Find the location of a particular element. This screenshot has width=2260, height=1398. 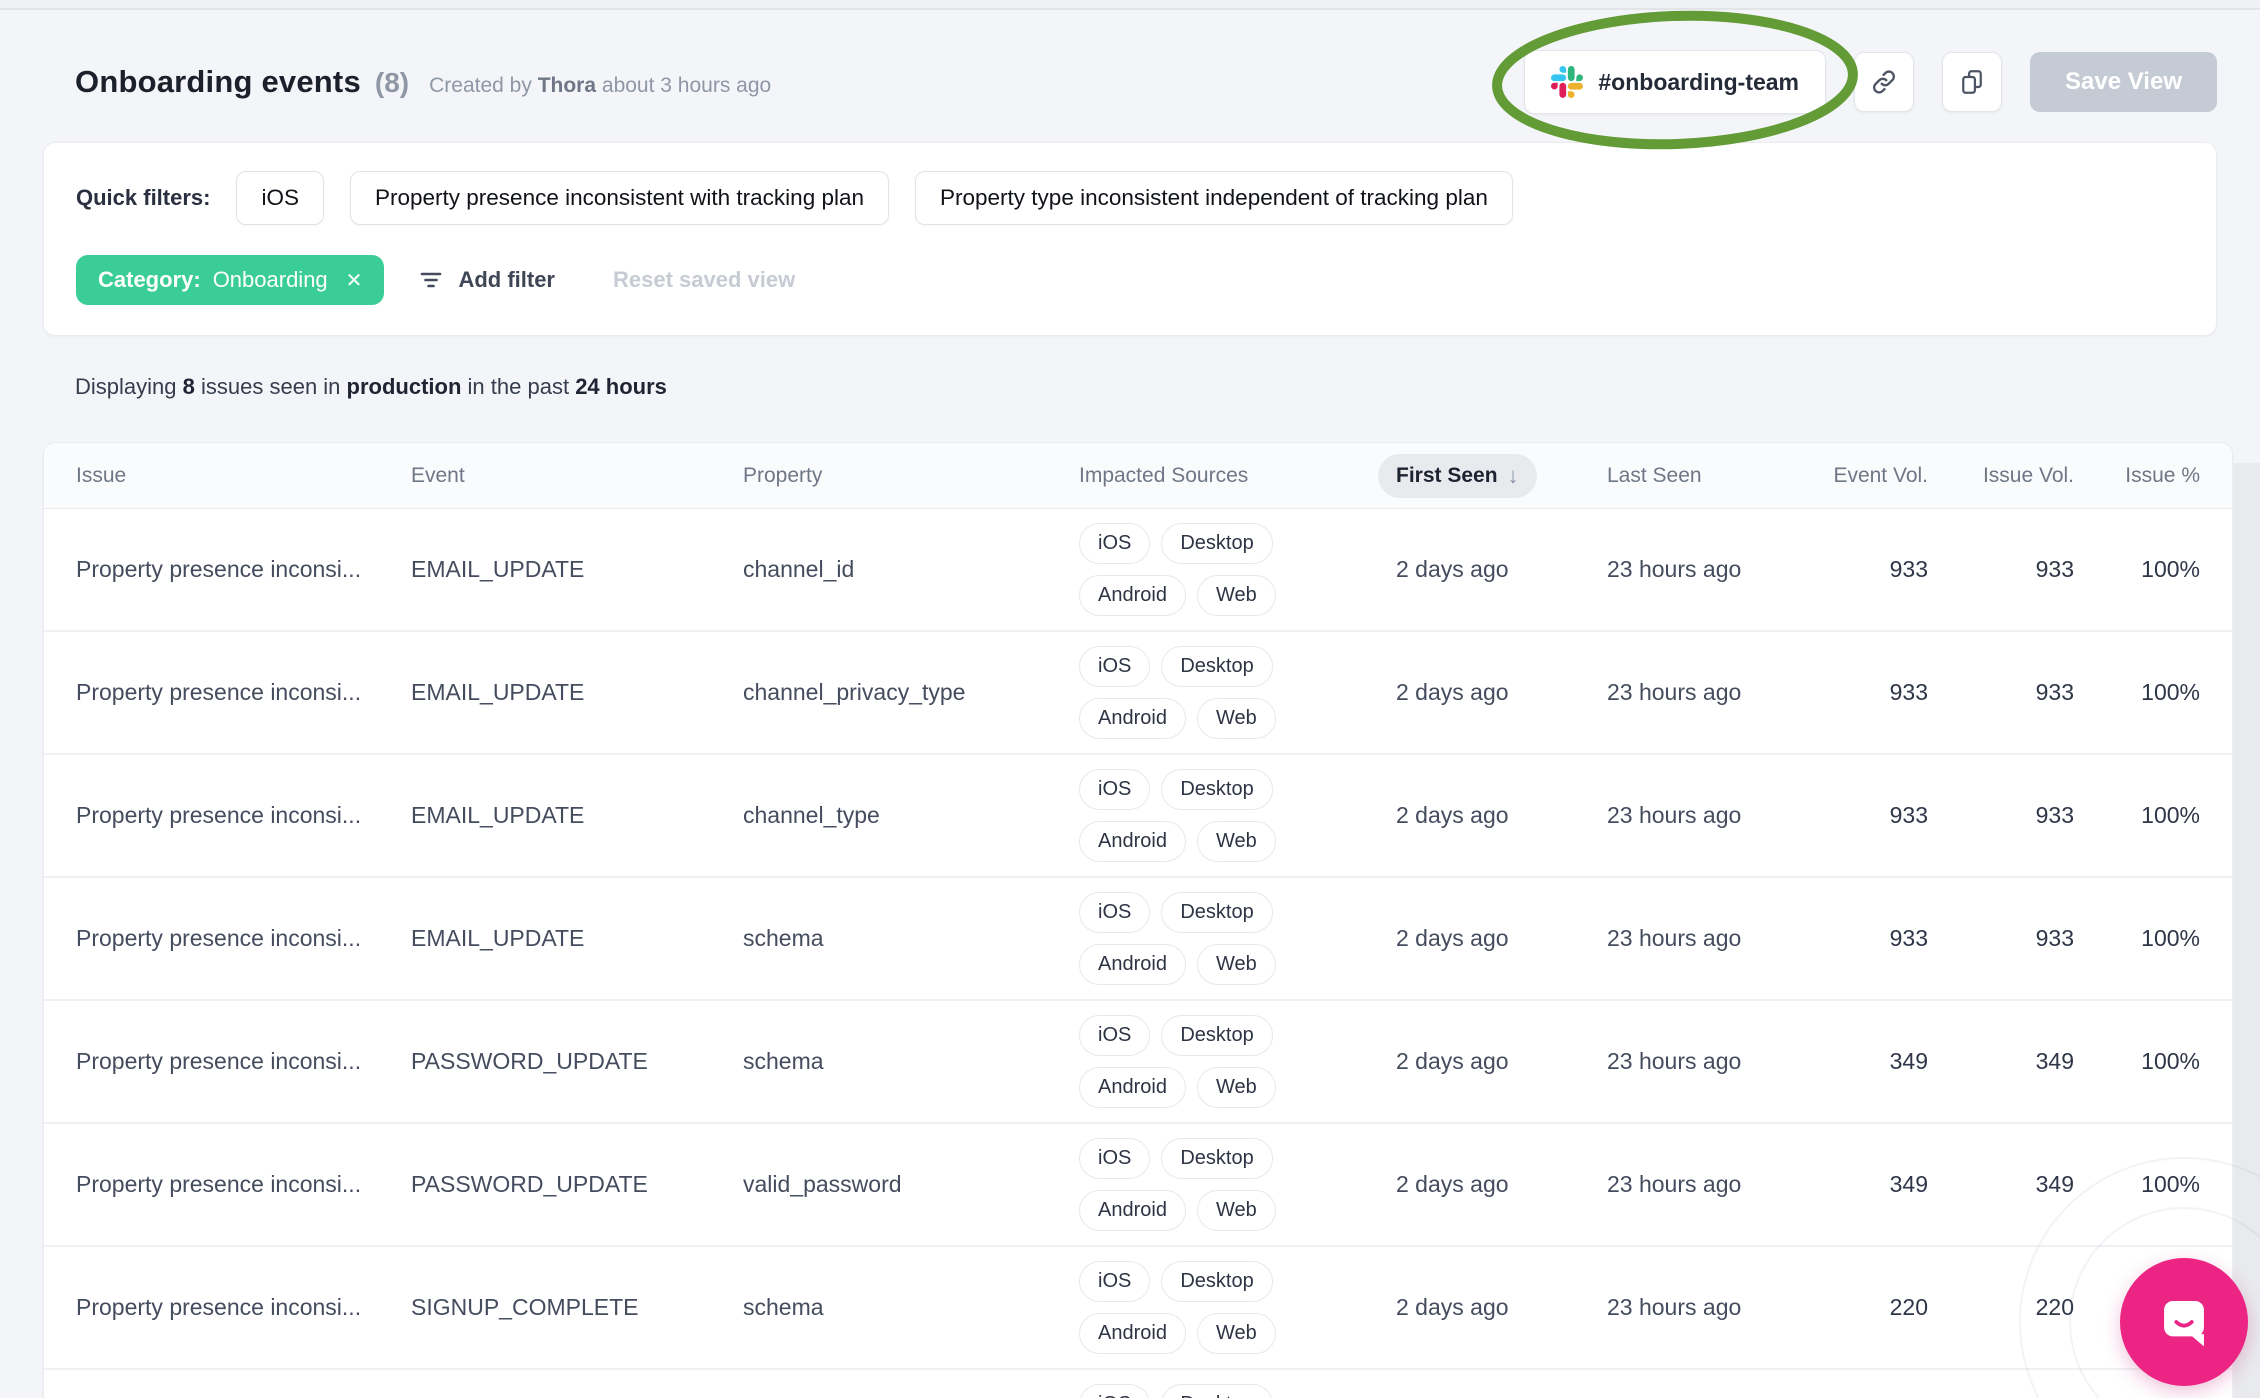

issue-count-badge: (8) is located at coordinates (392, 82).